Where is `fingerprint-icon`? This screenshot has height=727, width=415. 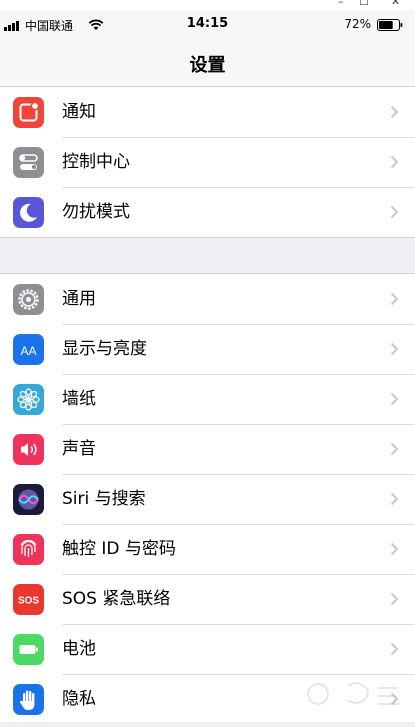 fingerprint-icon is located at coordinates (28, 549).